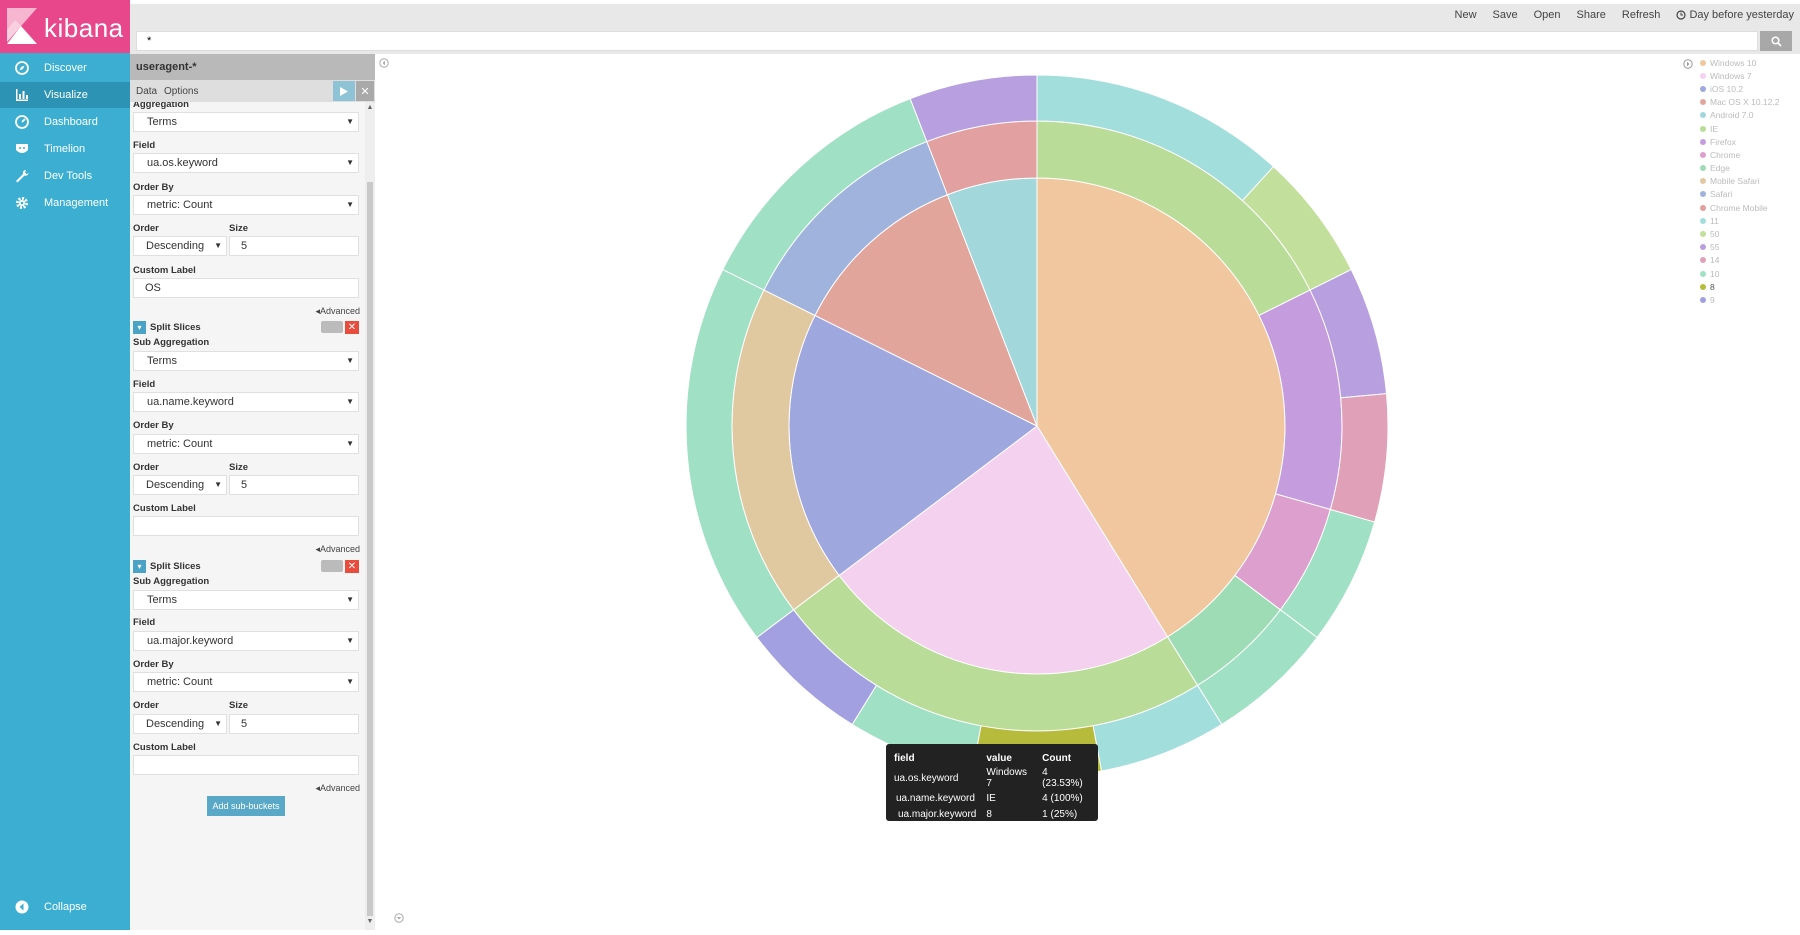 The height and width of the screenshot is (935, 1800). What do you see at coordinates (1505, 15) in the screenshot?
I see `save-button: Save` at bounding box center [1505, 15].